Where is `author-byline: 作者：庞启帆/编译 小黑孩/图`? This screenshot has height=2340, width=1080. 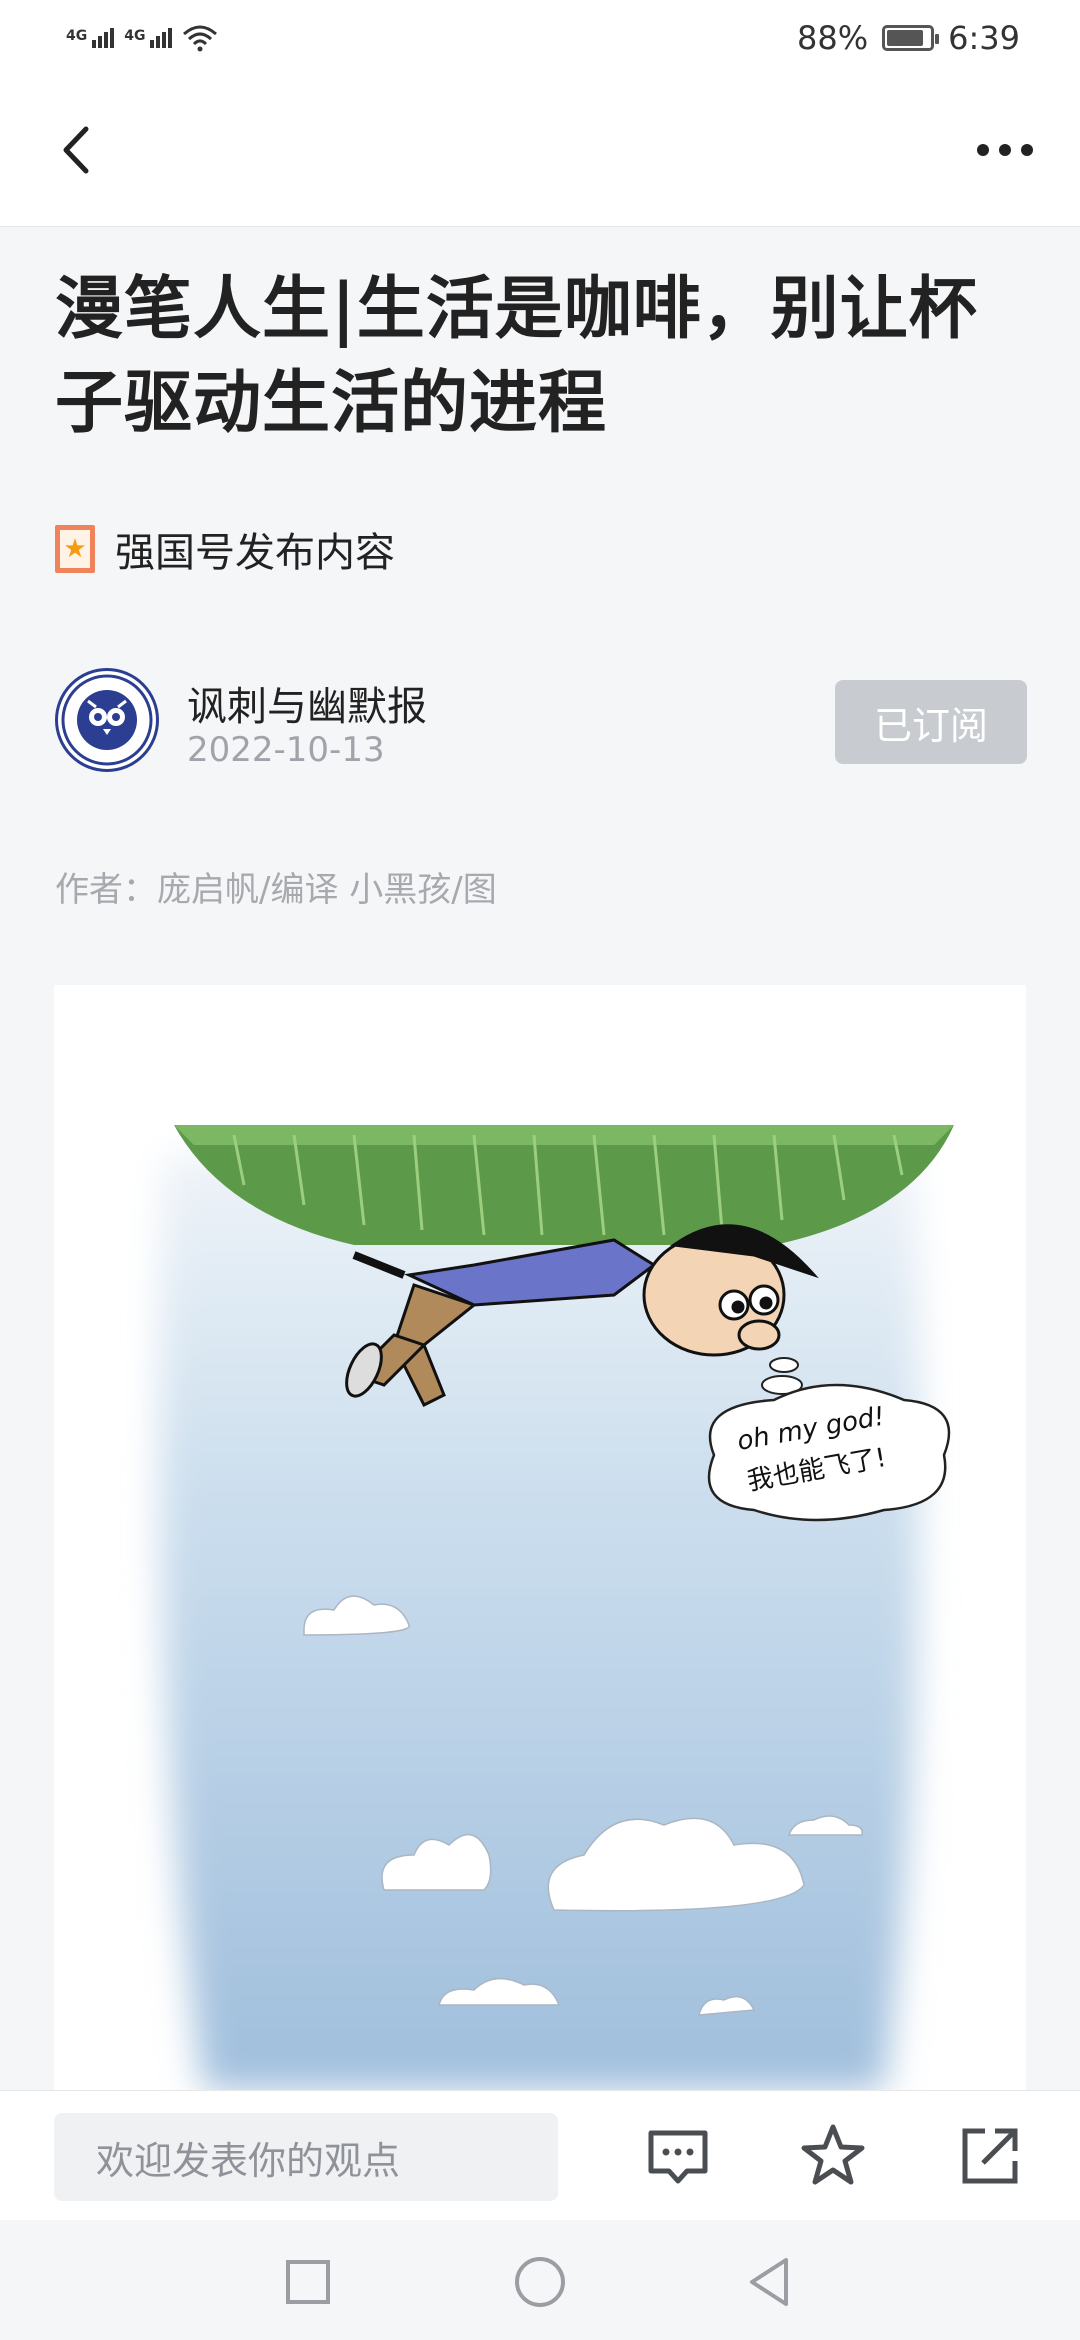 author-byline: 作者：庞启帆/编译 小黑孩/图 is located at coordinates (276, 890).